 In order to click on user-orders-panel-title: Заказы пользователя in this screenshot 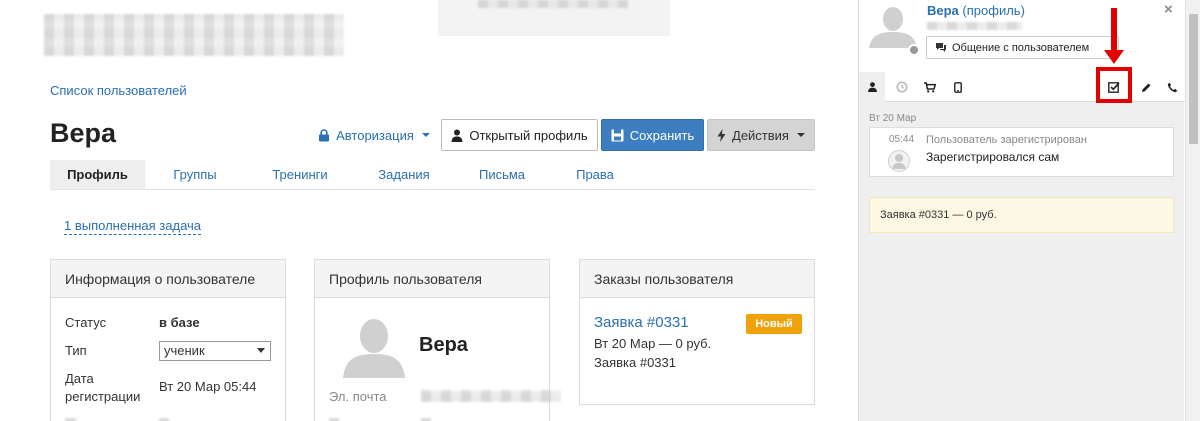, I will do `click(697, 279)`.